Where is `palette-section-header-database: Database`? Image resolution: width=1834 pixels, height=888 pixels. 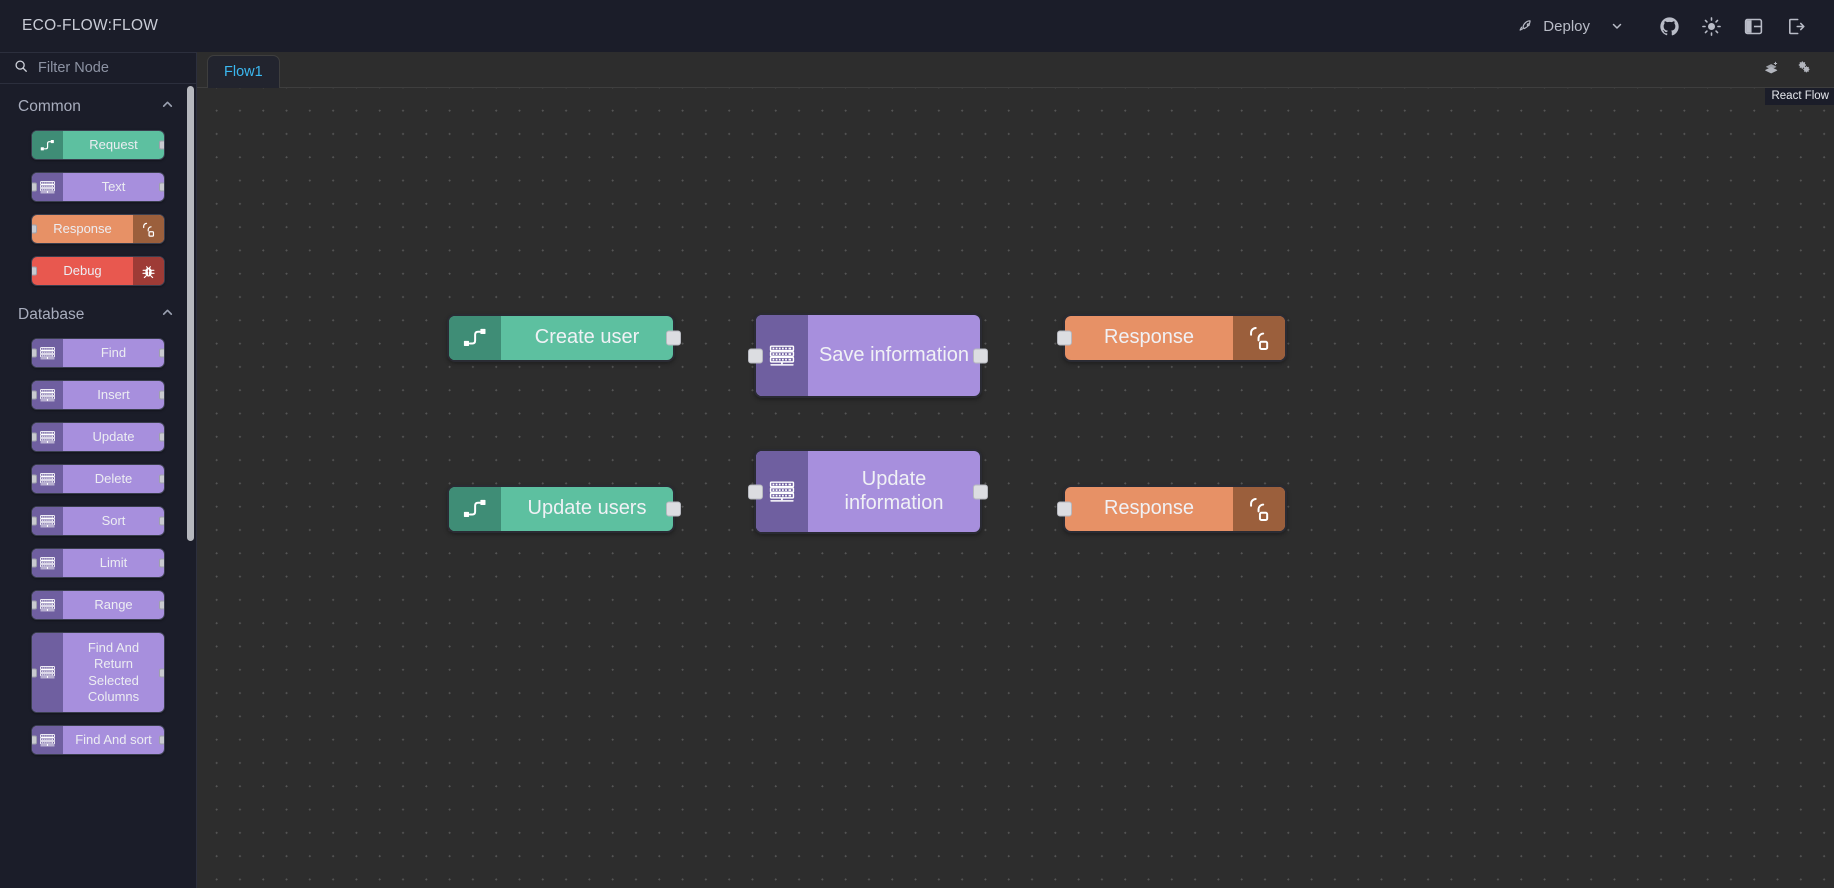
palette-section-header-database: Database is located at coordinates (98, 312).